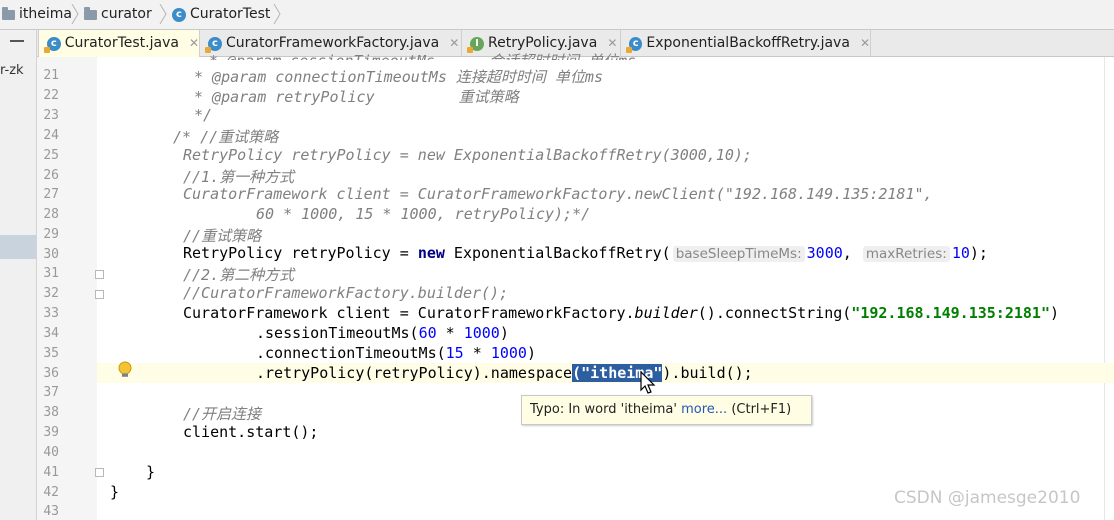 Image resolution: width=1114 pixels, height=520 pixels. What do you see at coordinates (51, 175) in the screenshot?
I see `line-number: 26` at bounding box center [51, 175].